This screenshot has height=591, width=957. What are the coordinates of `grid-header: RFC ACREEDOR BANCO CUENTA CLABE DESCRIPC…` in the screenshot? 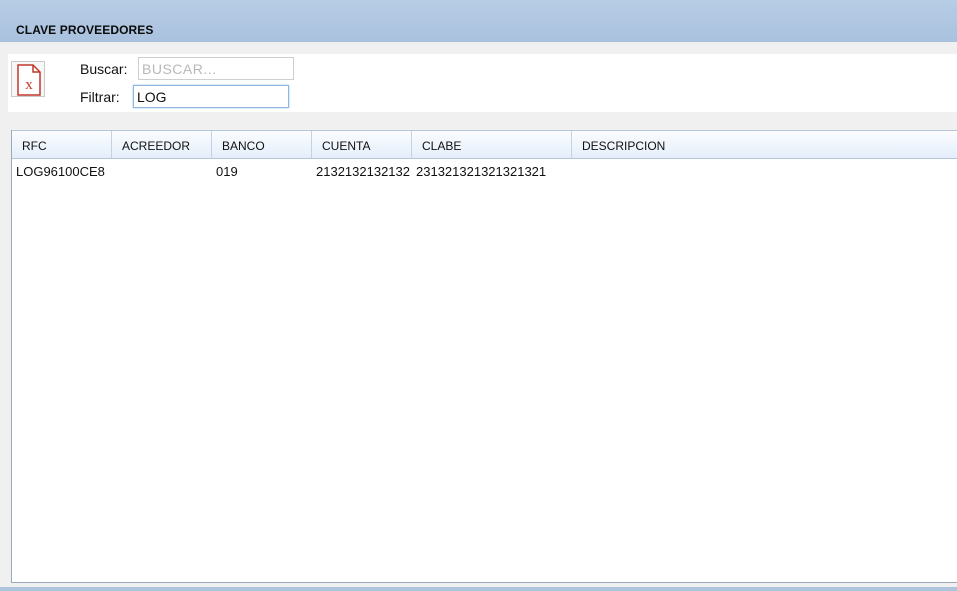 It's located at (484, 144).